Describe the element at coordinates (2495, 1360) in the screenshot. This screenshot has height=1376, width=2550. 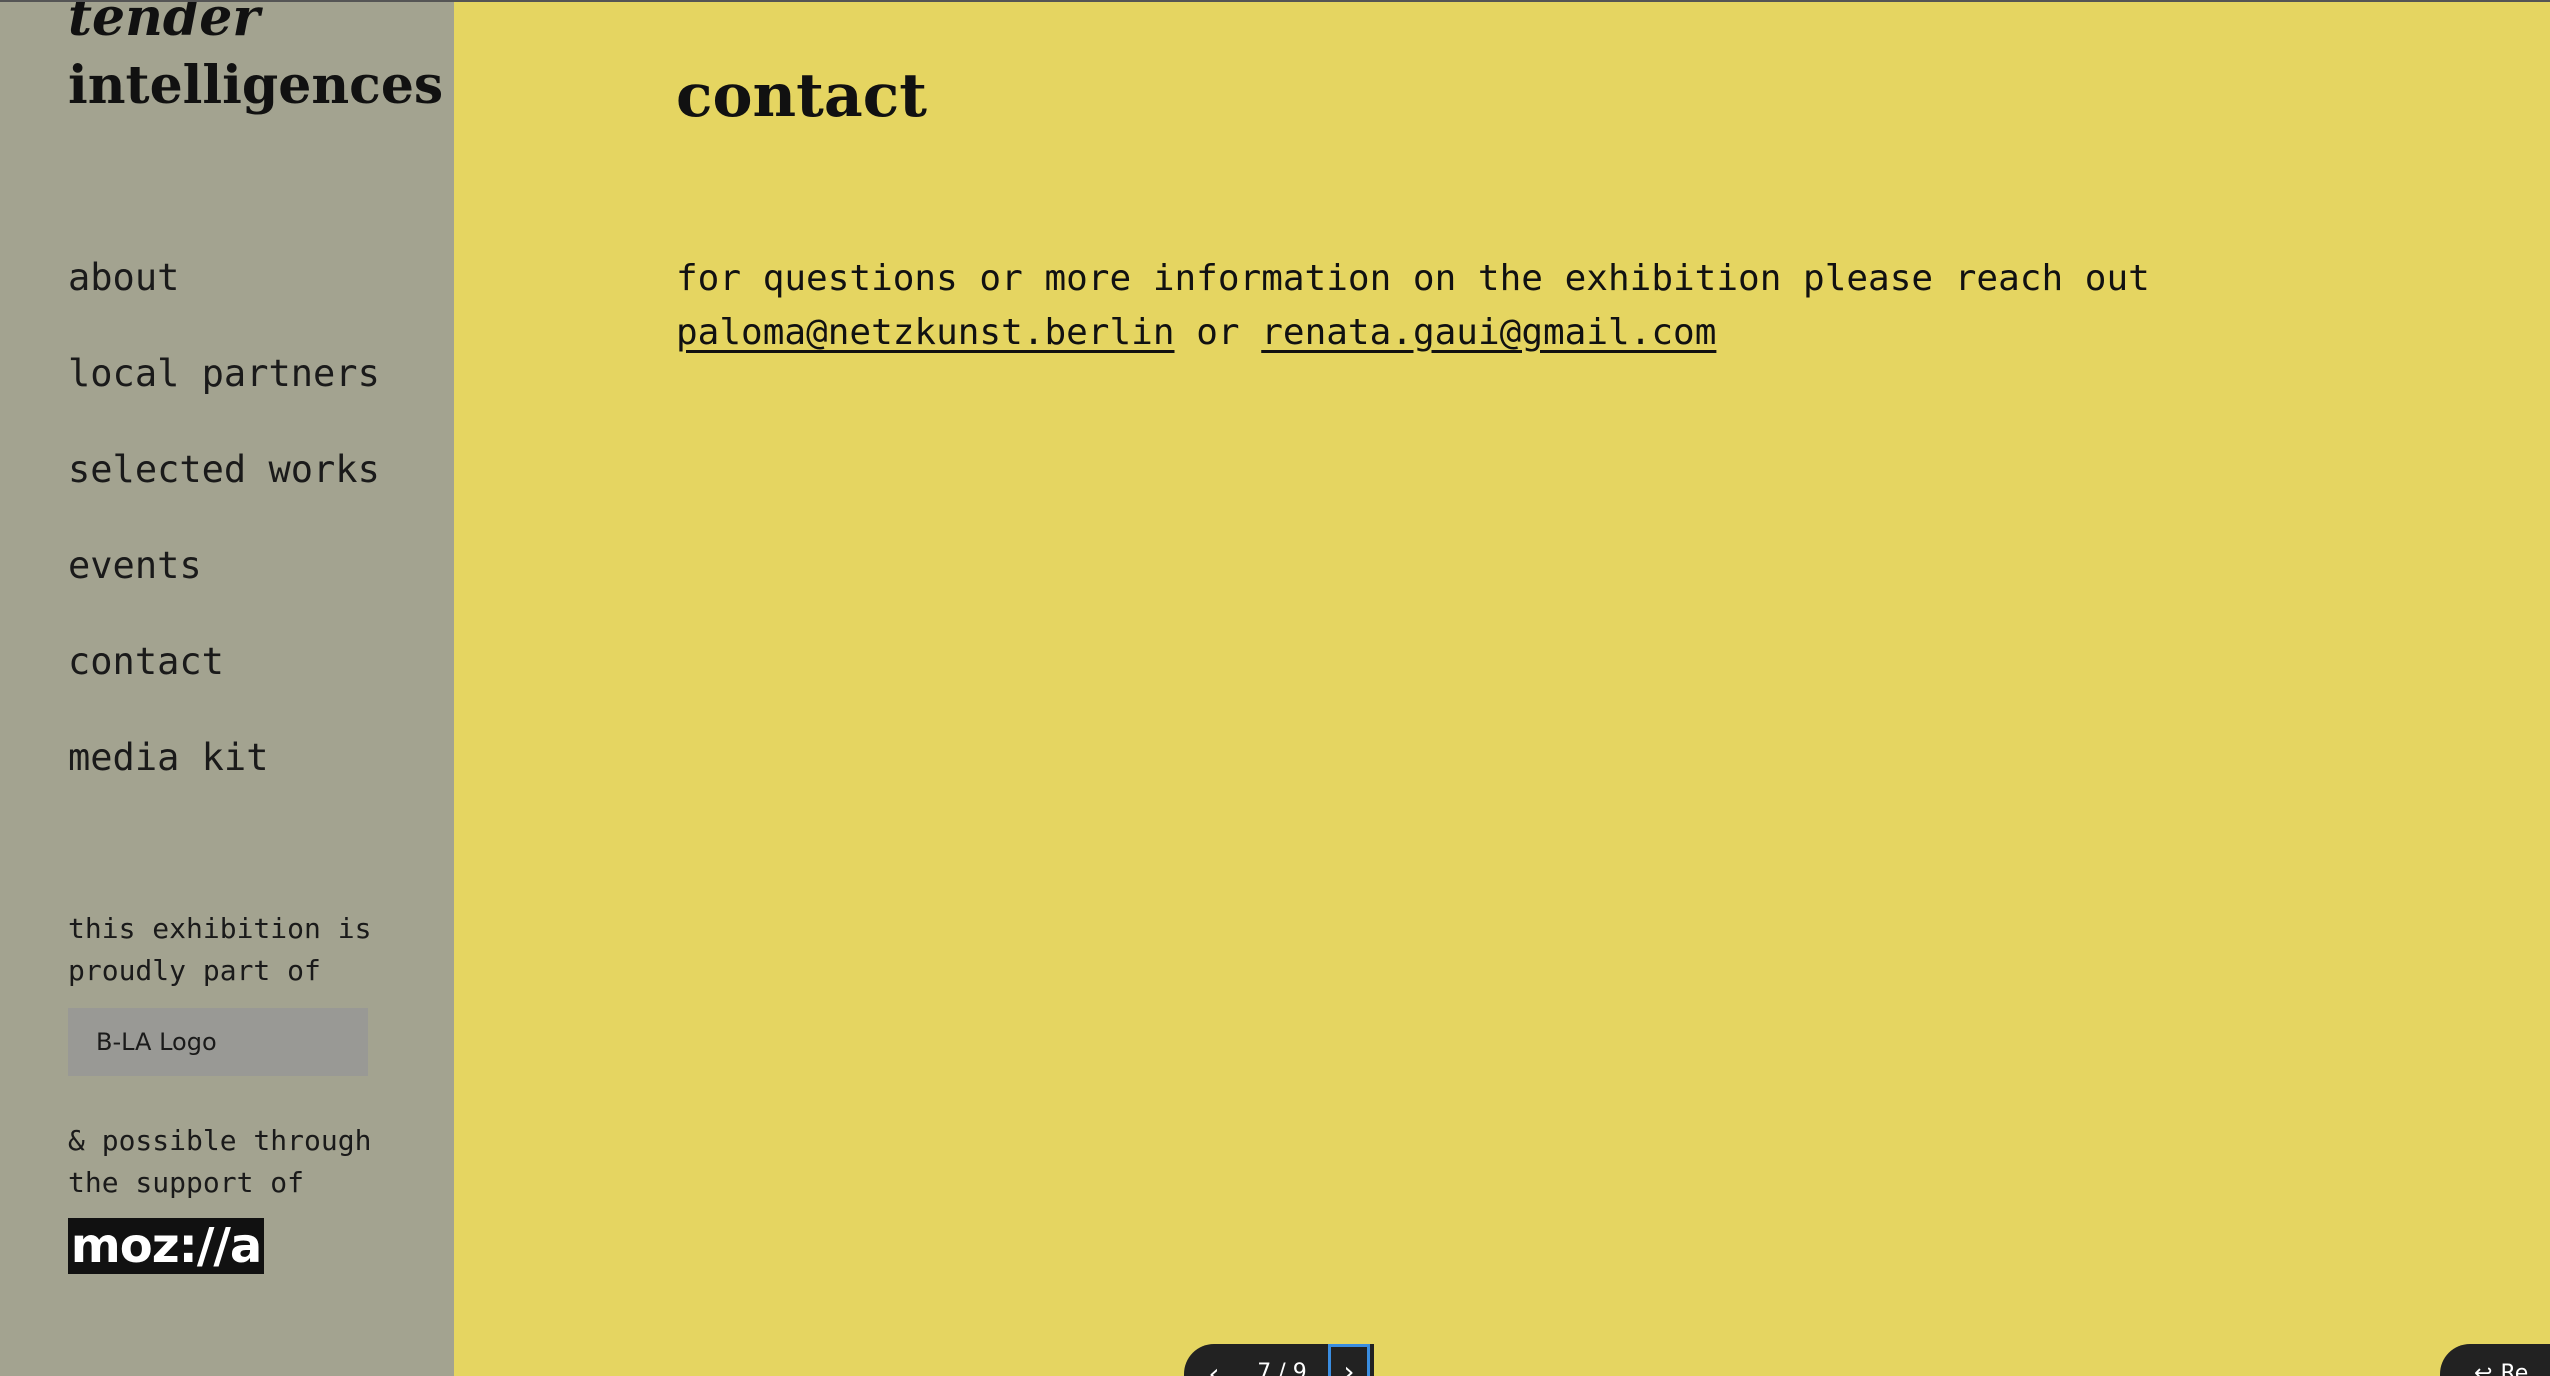
I see `return-button: ↩ Re` at that location.